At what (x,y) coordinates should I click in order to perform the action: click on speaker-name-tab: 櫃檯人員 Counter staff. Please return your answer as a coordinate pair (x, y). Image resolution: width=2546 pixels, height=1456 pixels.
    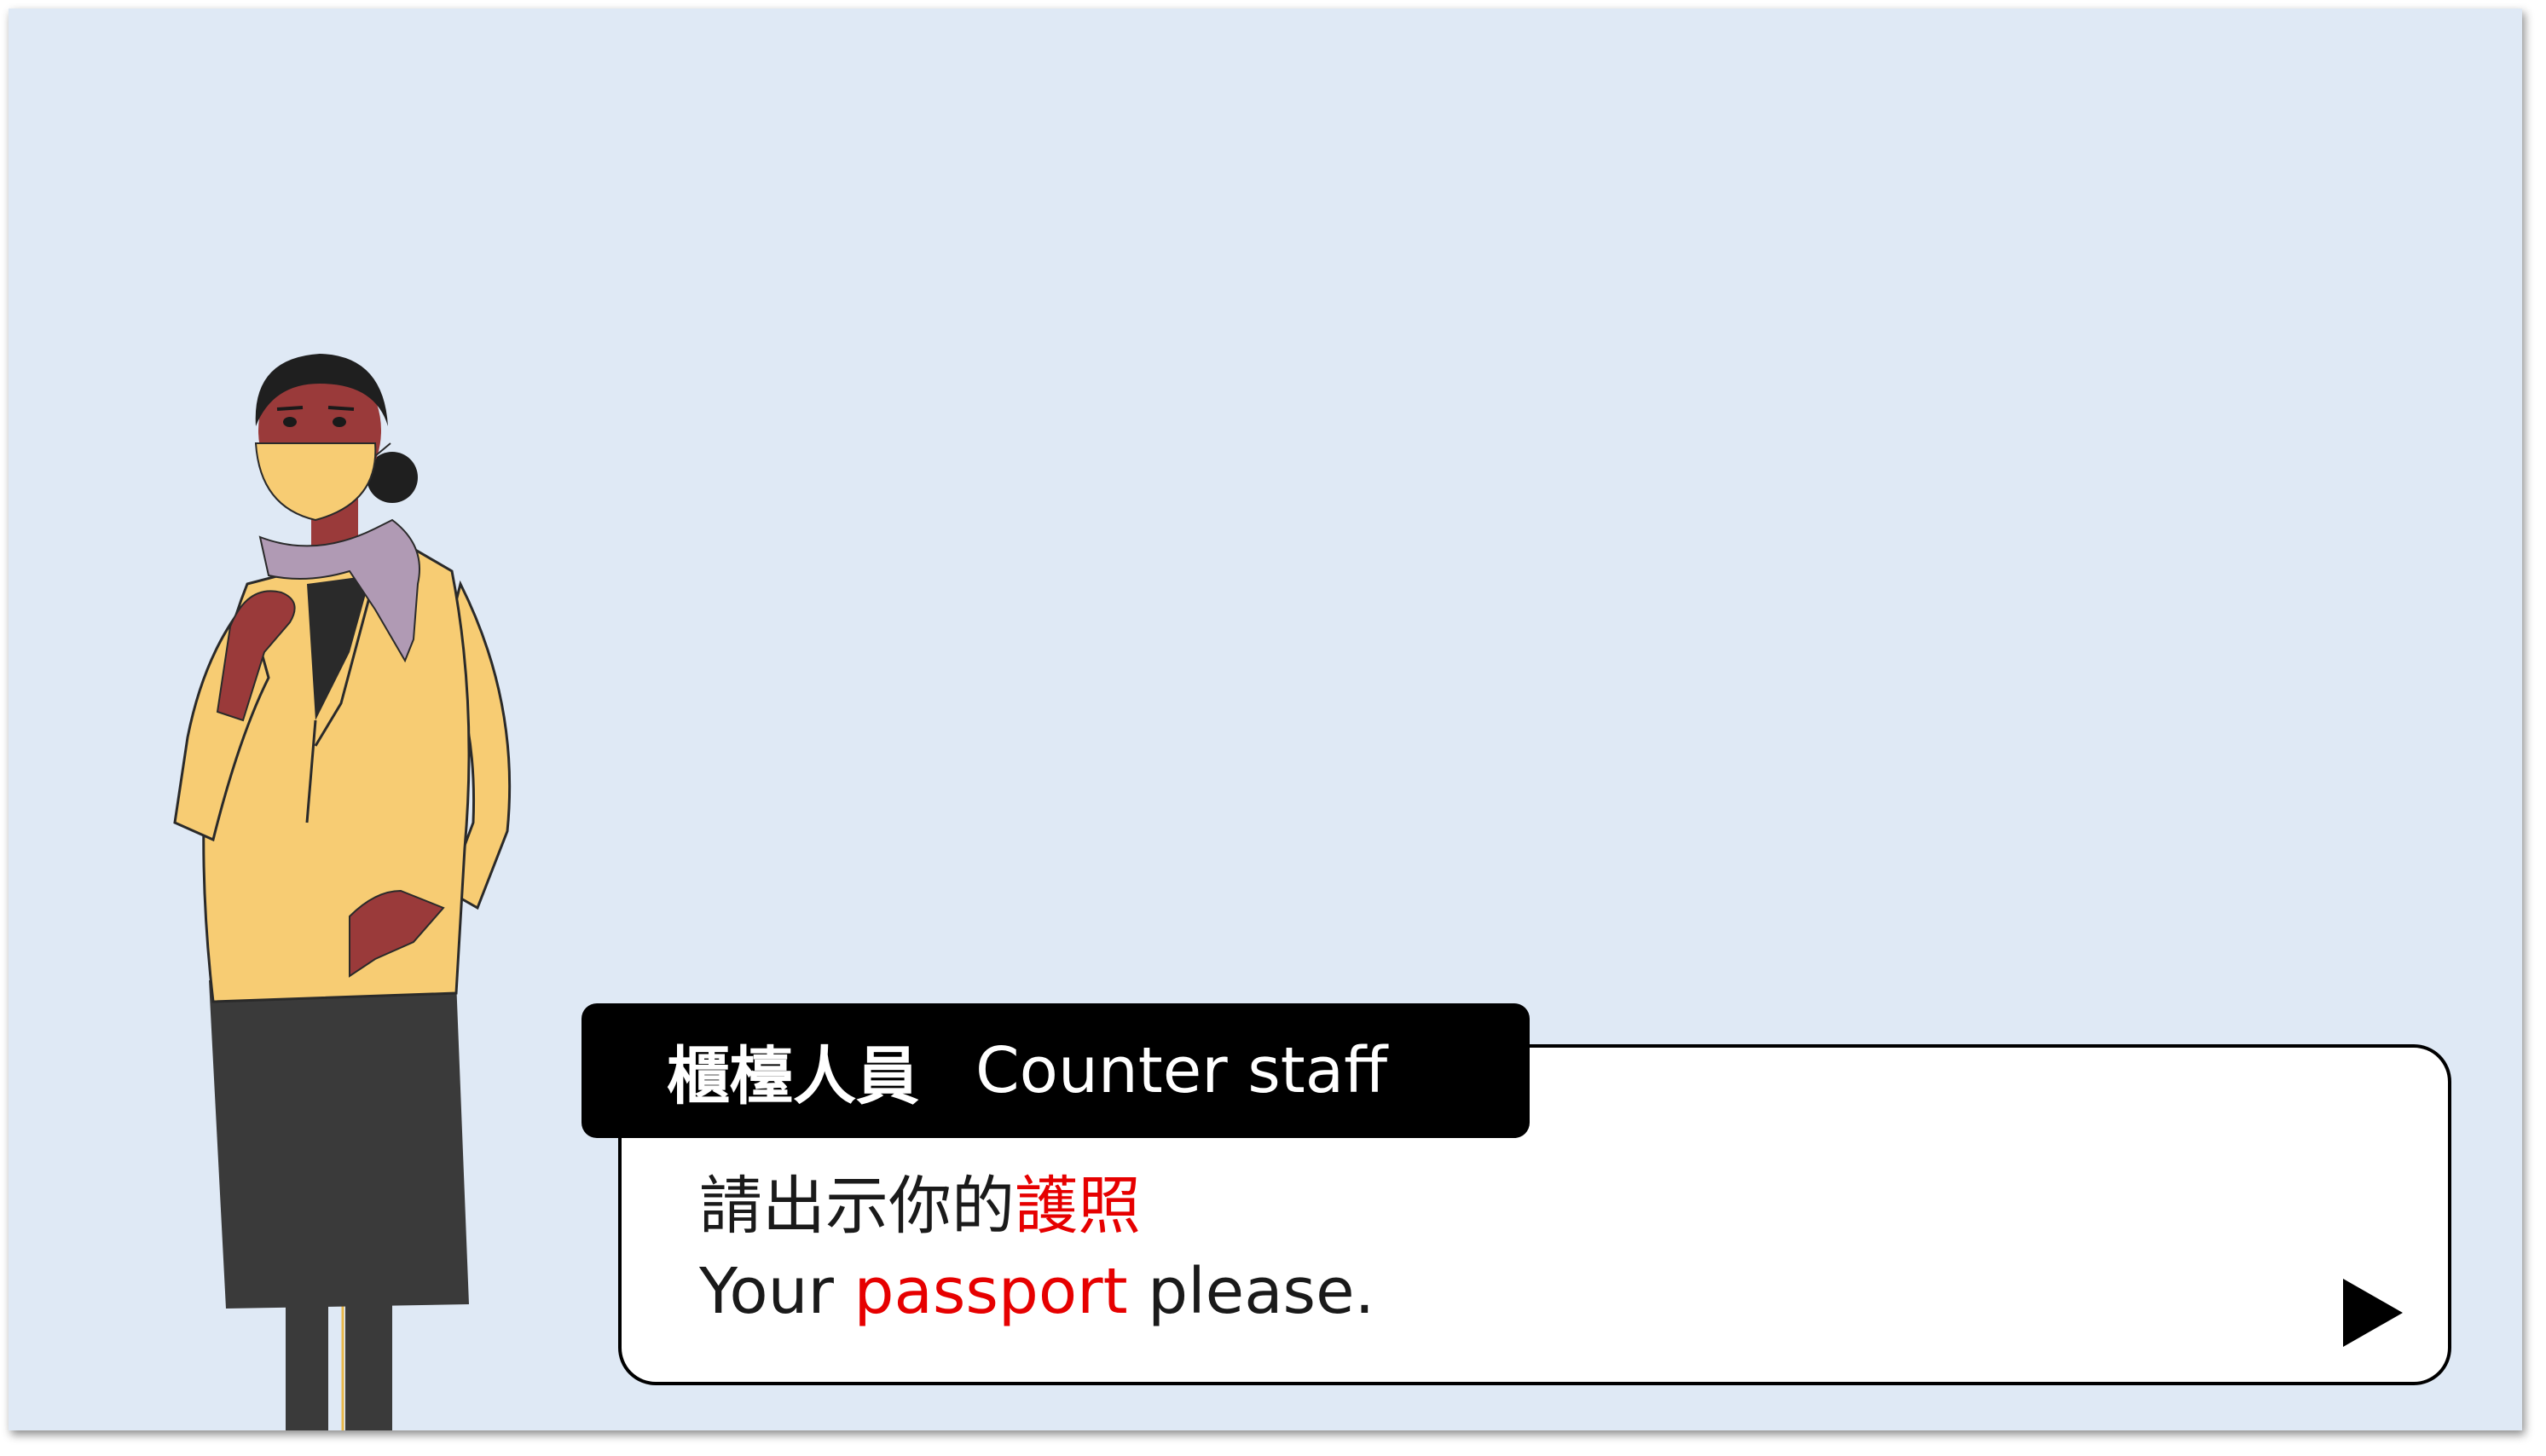
    Looking at the image, I should click on (1056, 1070).